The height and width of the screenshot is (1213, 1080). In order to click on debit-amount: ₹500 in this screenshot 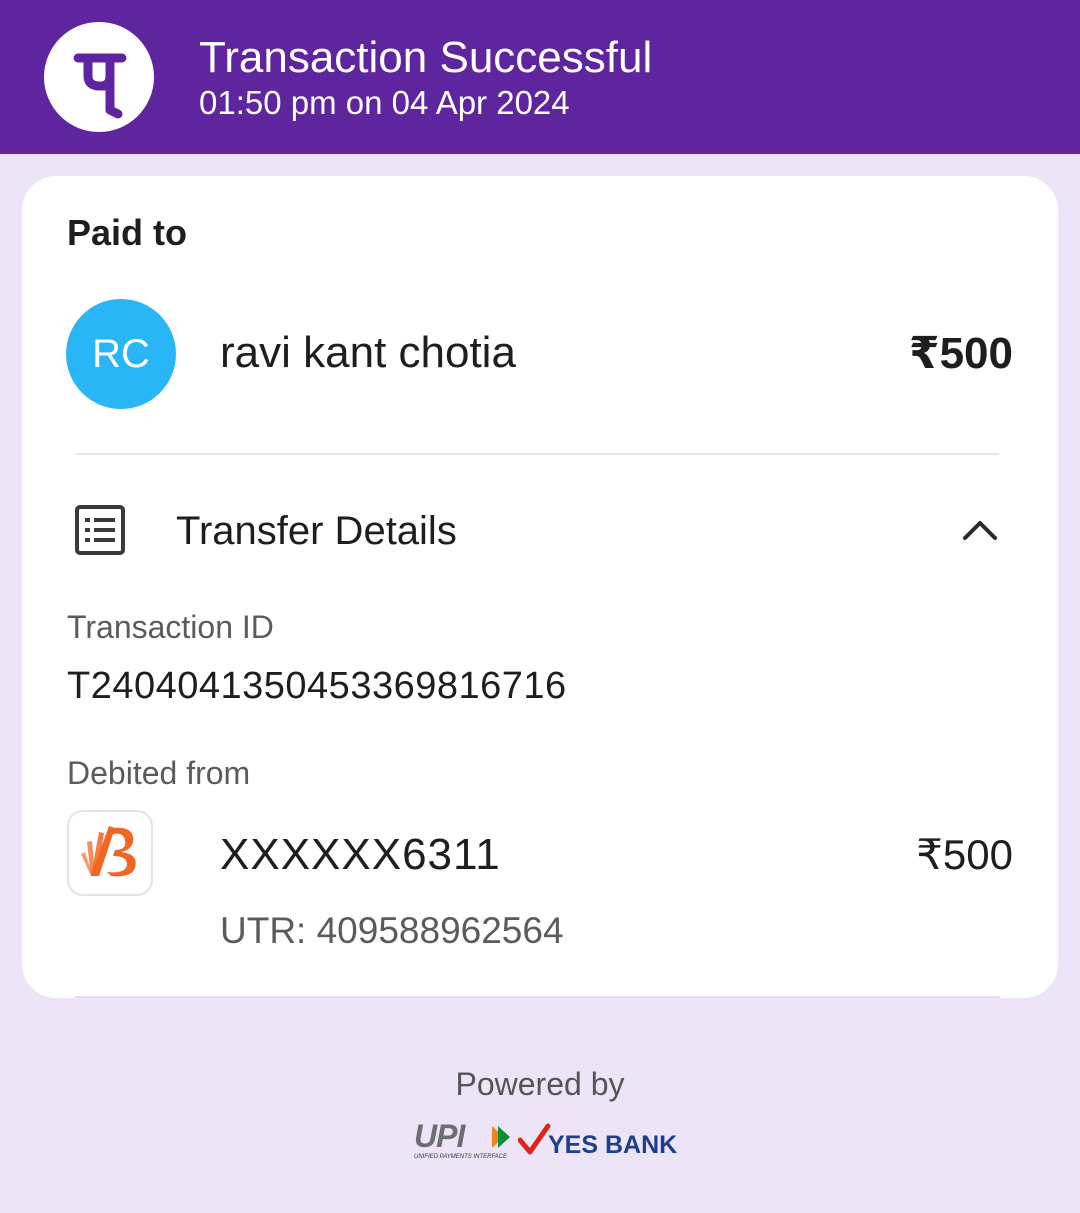, I will do `click(964, 854)`.